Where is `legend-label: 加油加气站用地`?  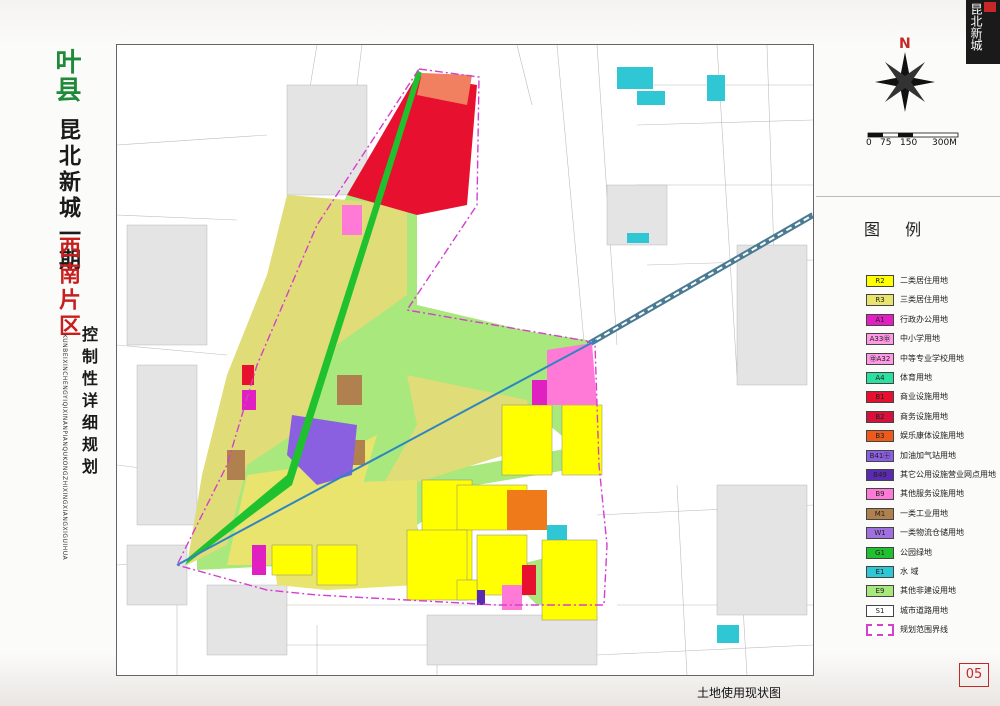 legend-label: 加油加气站用地 is located at coordinates (928, 455).